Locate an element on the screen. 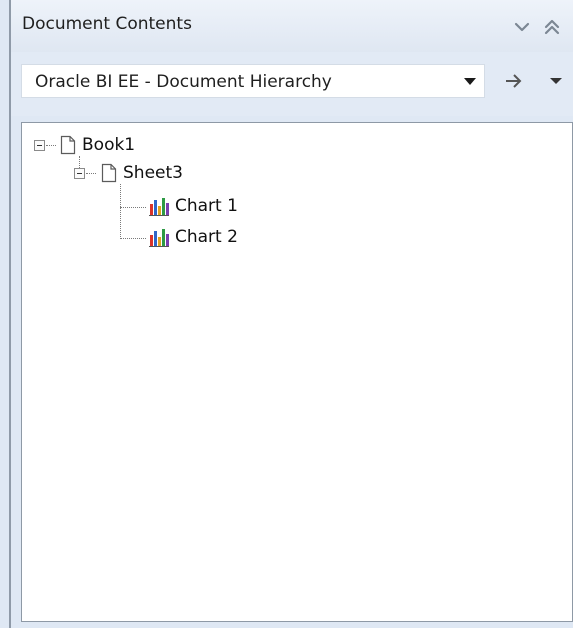  select-caret-icon is located at coordinates (470, 81).